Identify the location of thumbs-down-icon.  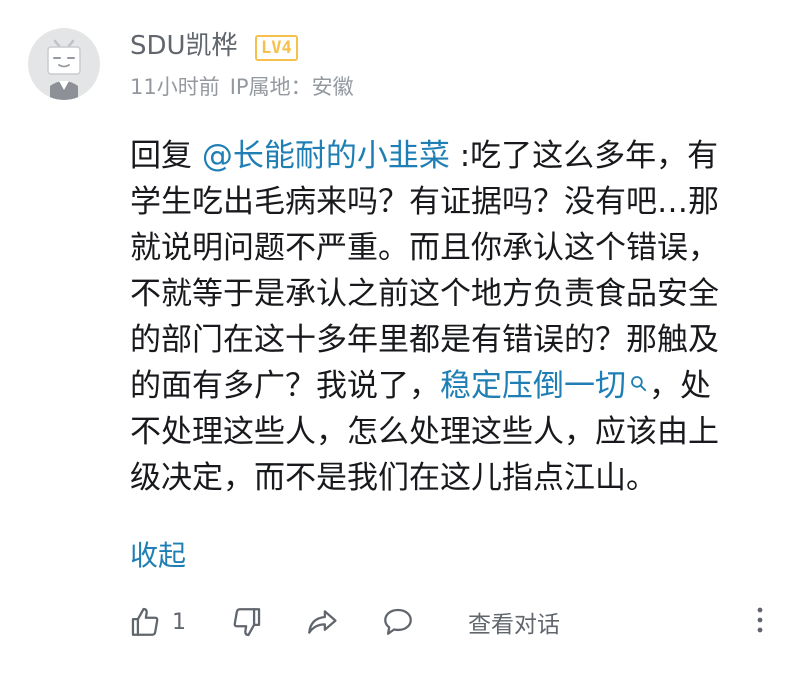
(247, 622).